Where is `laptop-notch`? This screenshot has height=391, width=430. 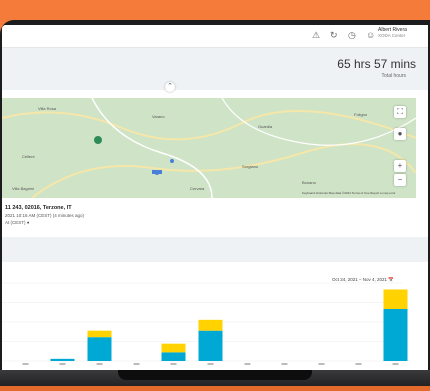 laptop-notch is located at coordinates (215, 375).